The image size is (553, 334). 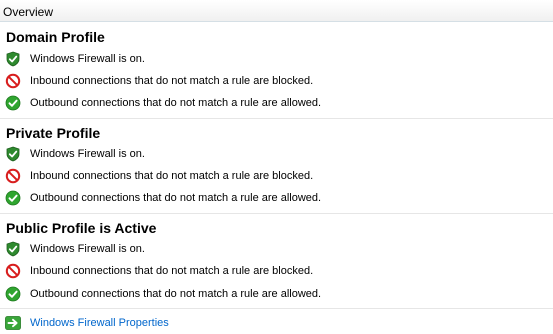 I want to click on arrow-right-icon, so click(x=13, y=323).